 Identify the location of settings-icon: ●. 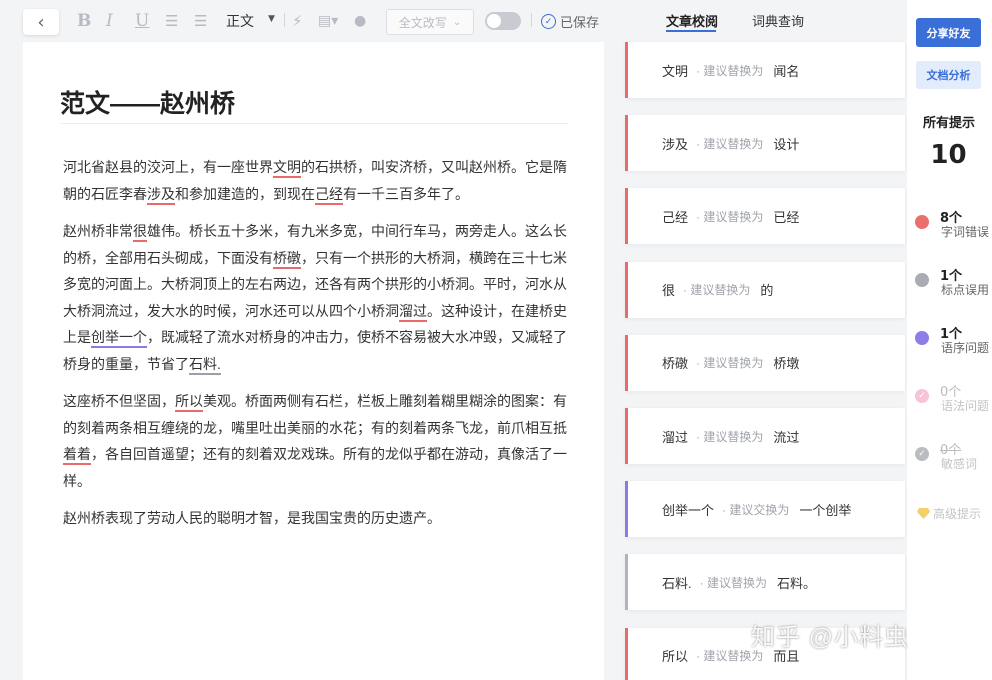
(360, 21).